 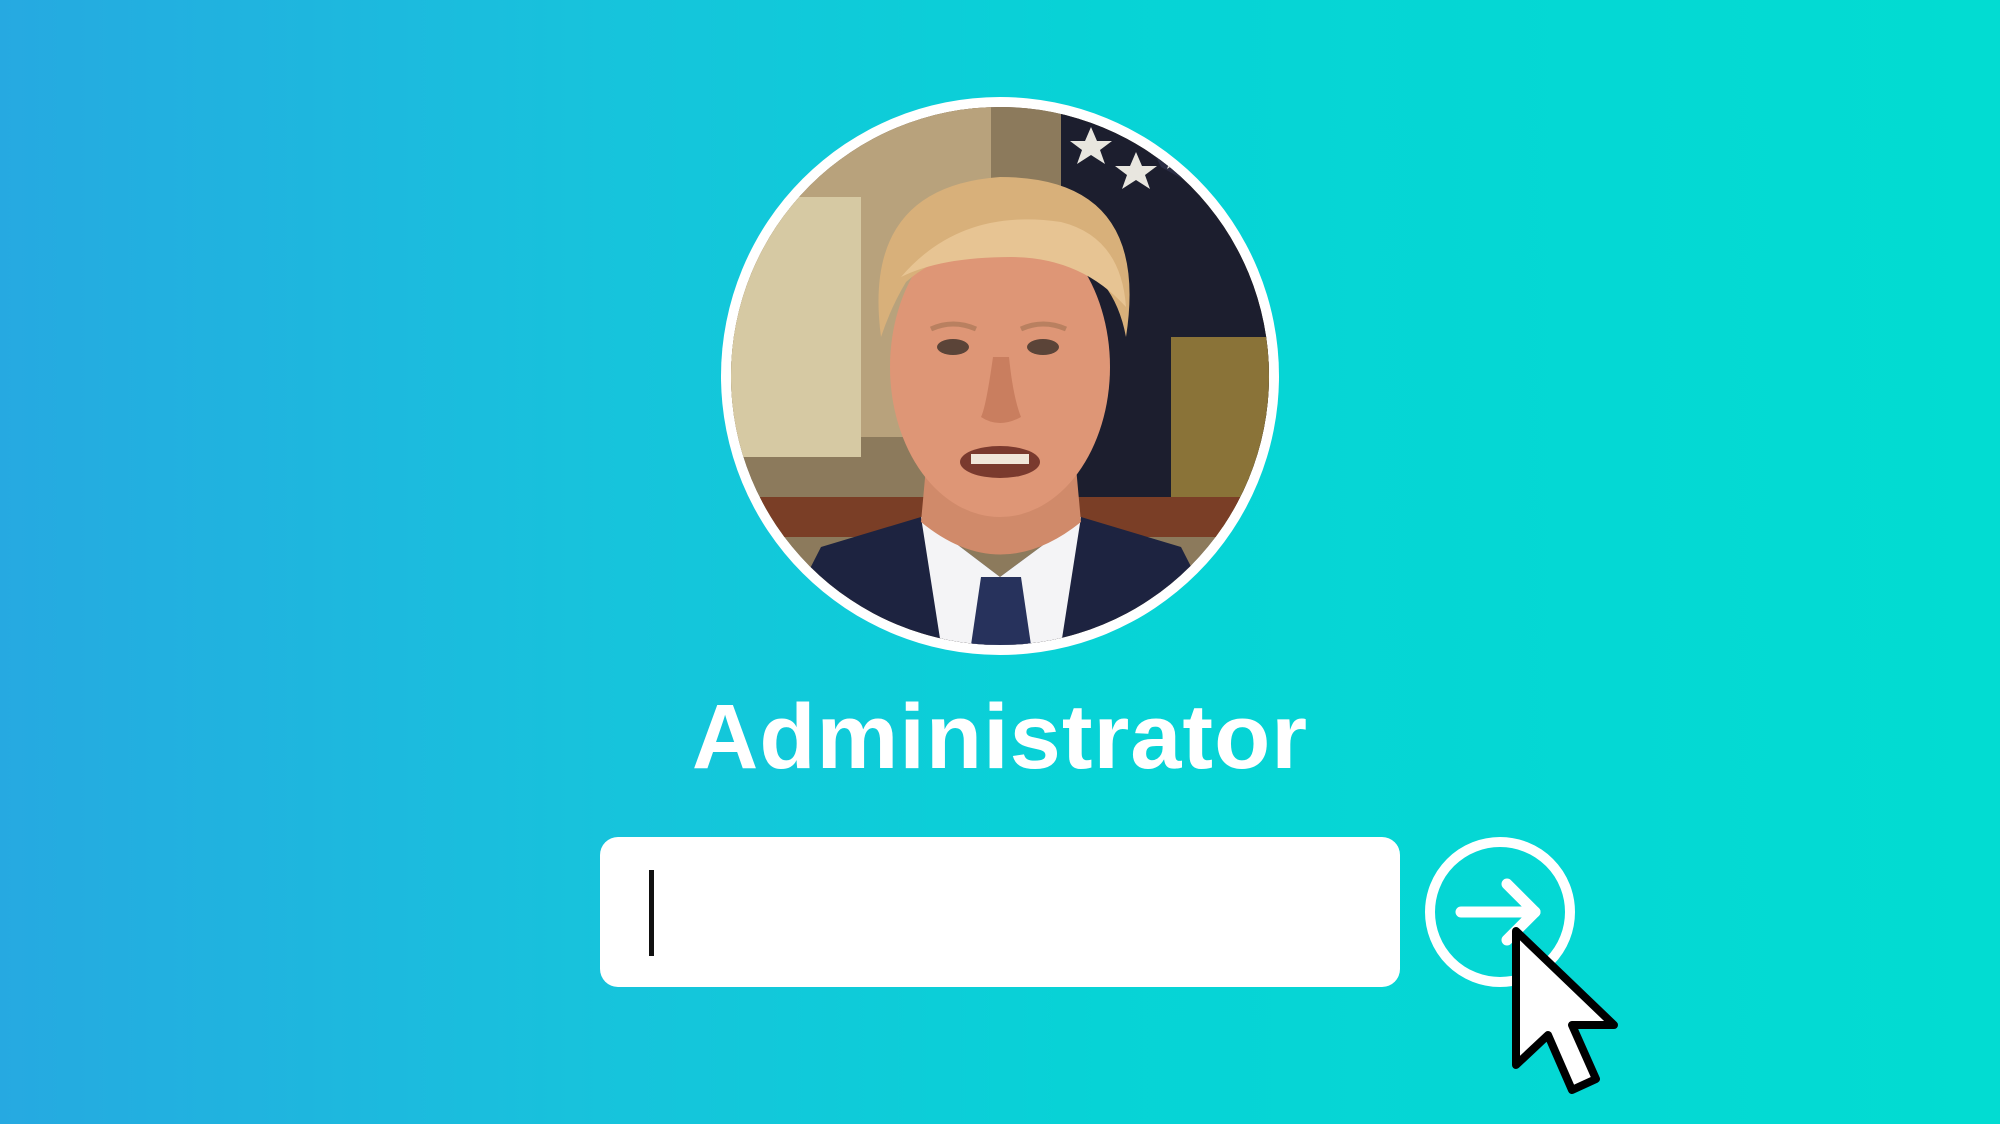 I want to click on mouse-pointer-icon, so click(x=1563, y=1010).